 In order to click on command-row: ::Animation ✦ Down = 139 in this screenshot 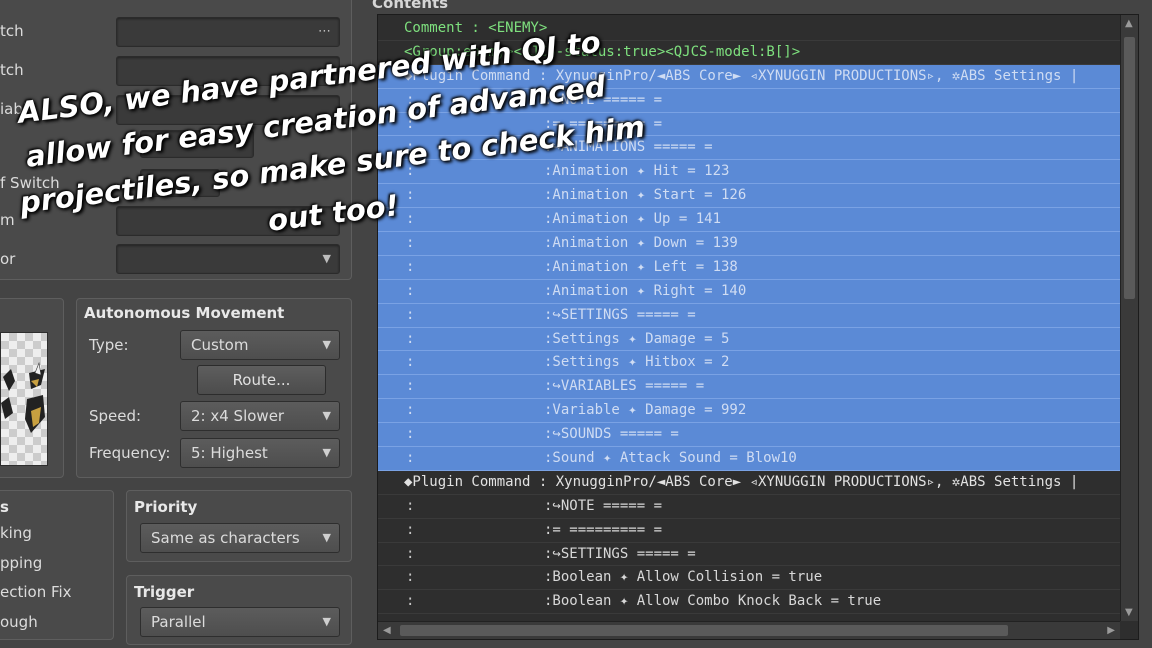, I will do `click(749, 244)`.